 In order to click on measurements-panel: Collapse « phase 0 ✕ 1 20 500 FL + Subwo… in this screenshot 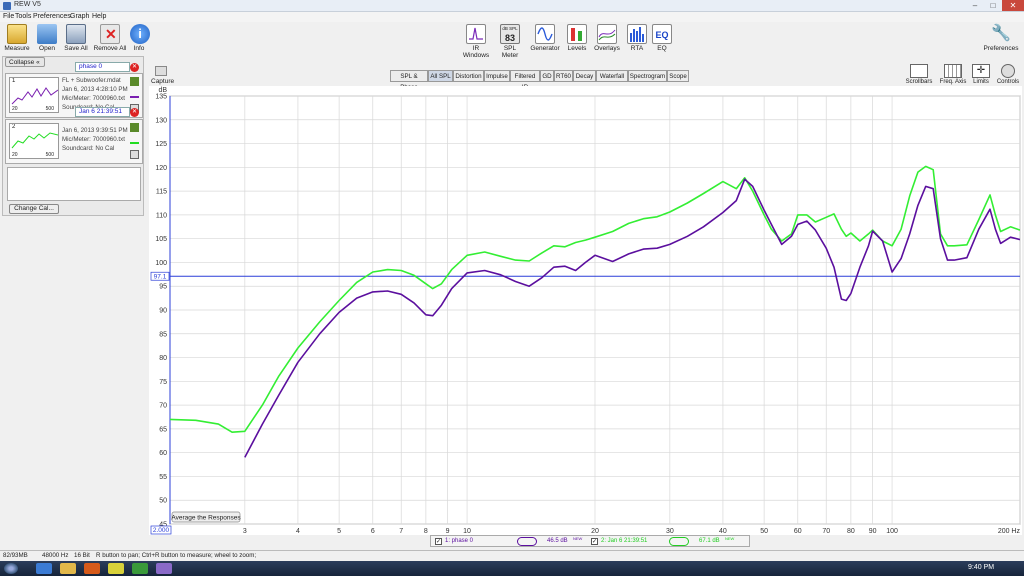, I will do `click(73, 136)`.